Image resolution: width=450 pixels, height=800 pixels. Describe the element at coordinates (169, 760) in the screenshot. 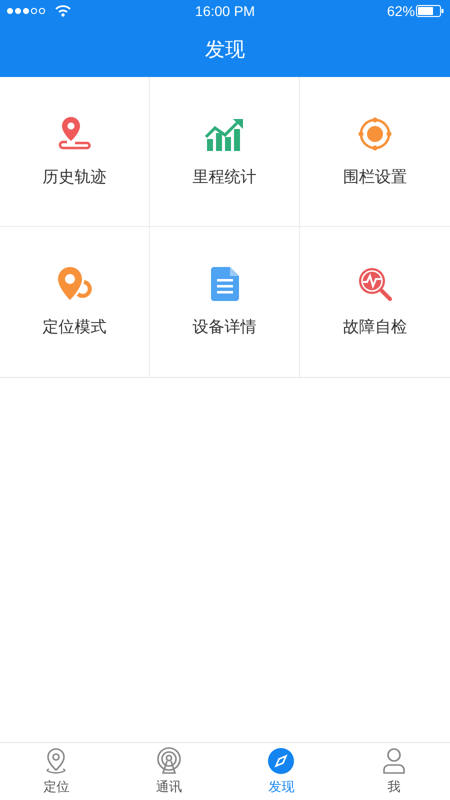

I see `radio-tower-icon` at that location.